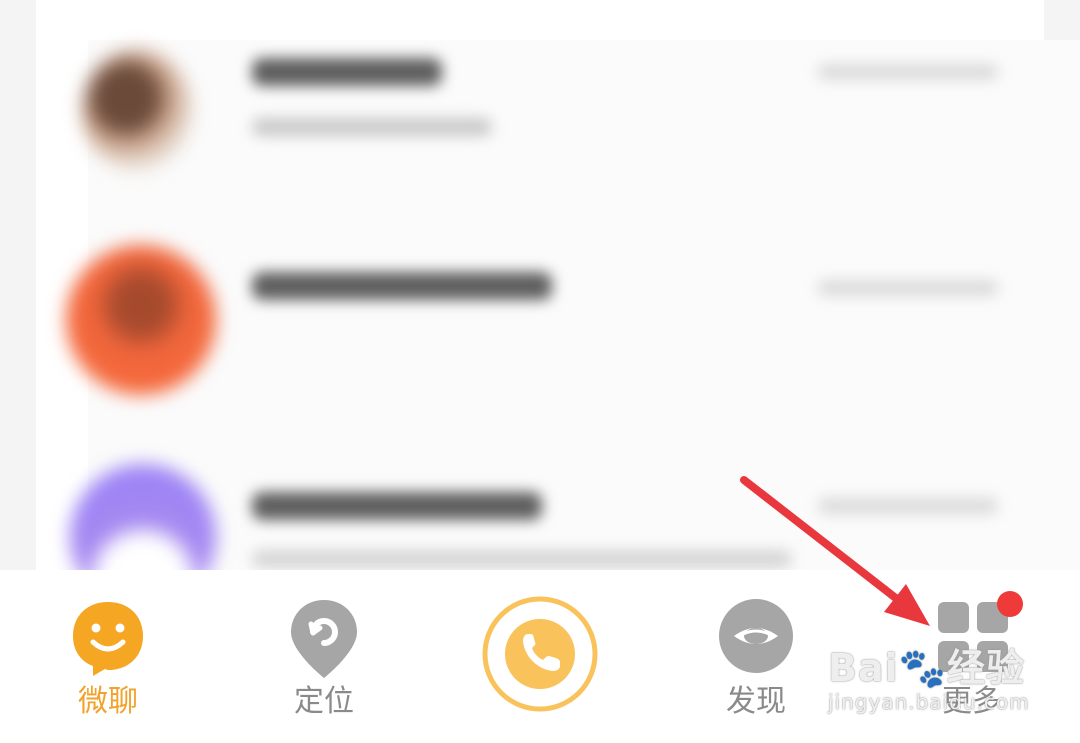 This screenshot has width=1080, height=743. What do you see at coordinates (108, 701) in the screenshot?
I see `tab-label: 微聊` at bounding box center [108, 701].